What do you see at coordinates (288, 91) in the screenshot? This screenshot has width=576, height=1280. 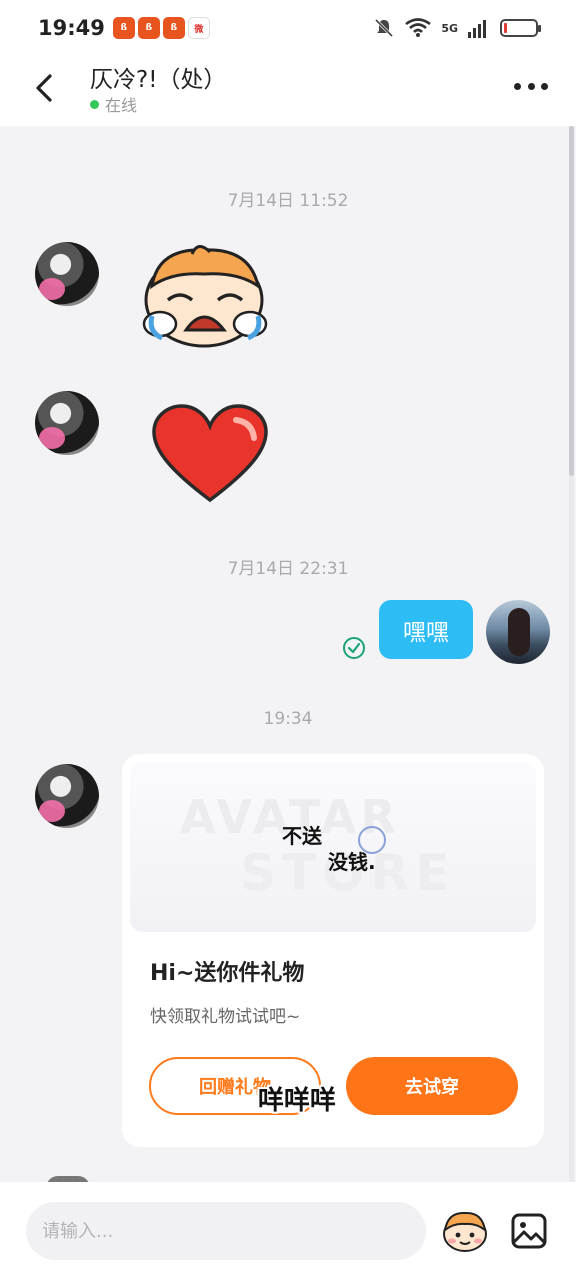 I see `chat-header: 仄冷?!（处） 在线` at bounding box center [288, 91].